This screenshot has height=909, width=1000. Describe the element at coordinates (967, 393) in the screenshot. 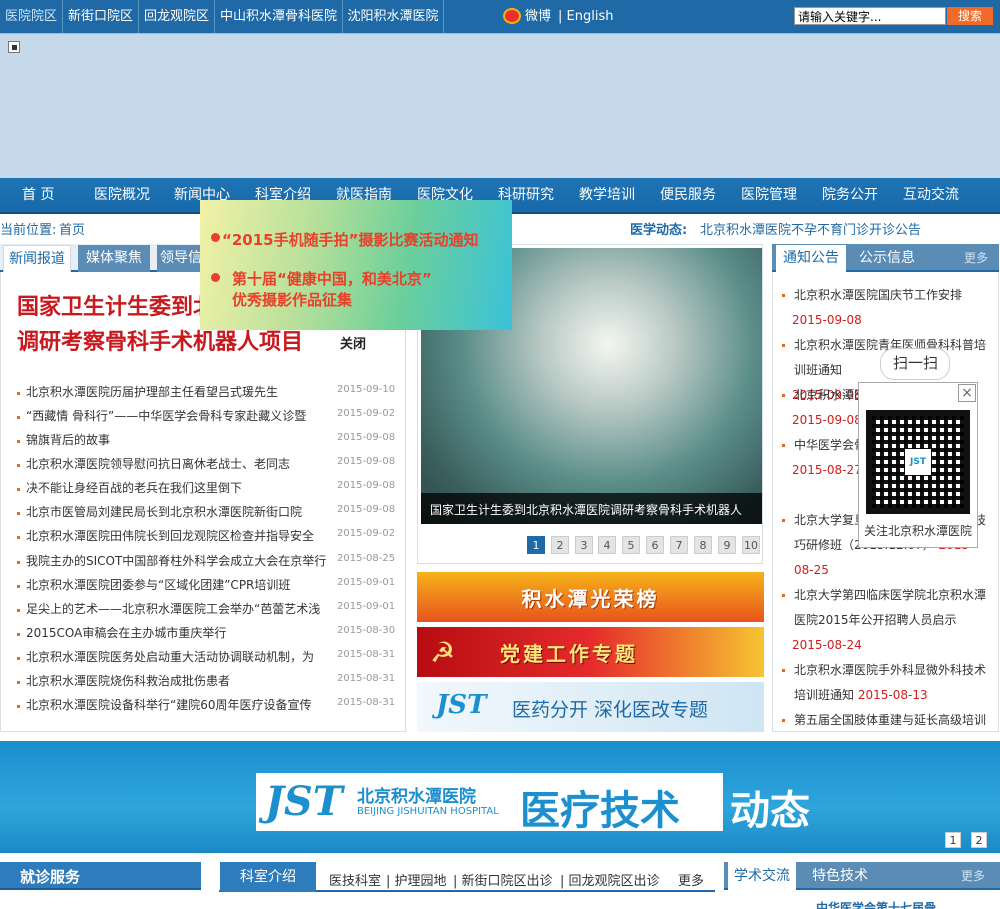

I see `close-icon: ×` at that location.